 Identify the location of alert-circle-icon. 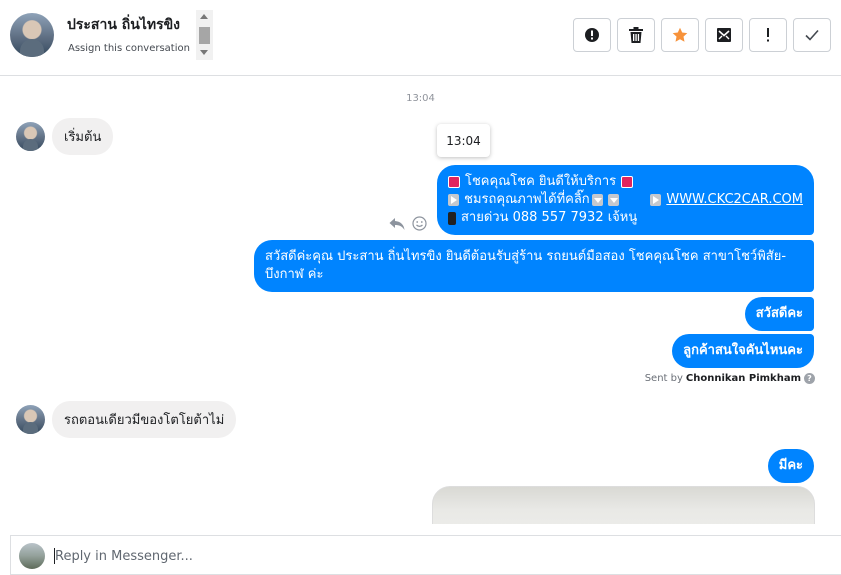
(592, 35).